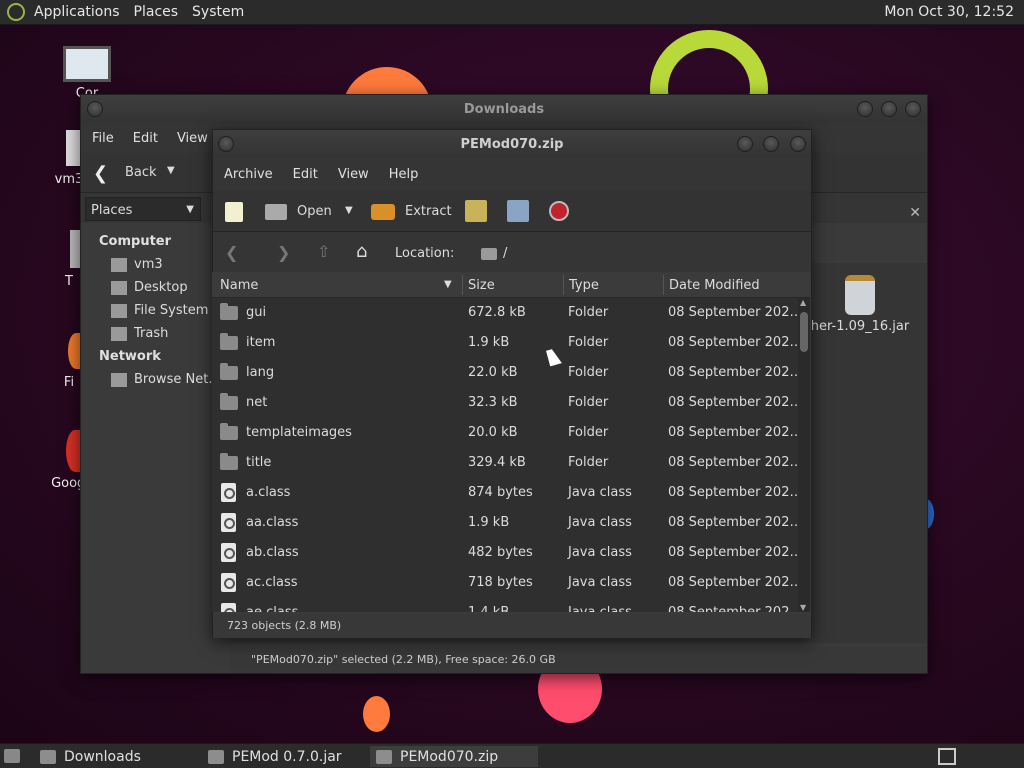 This screenshot has height=768, width=1024. What do you see at coordinates (323, 251) in the screenshot?
I see `up-arrow-icon: ⇧` at bounding box center [323, 251].